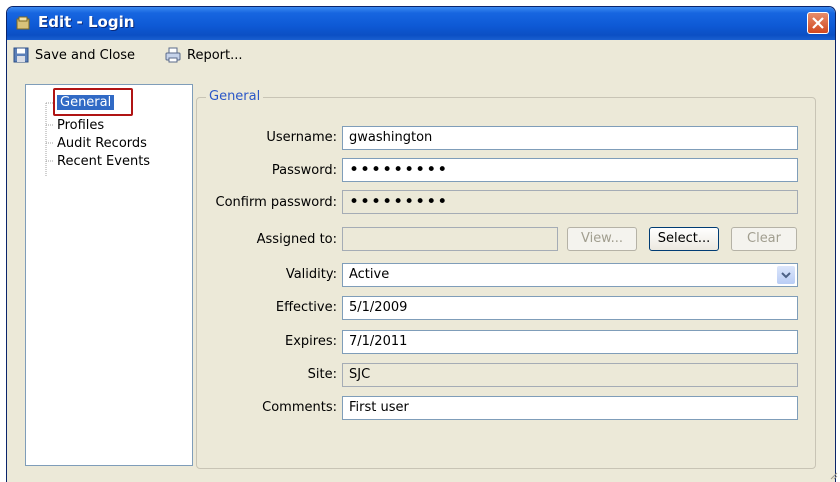 This screenshot has height=482, width=840. I want to click on confirm-password-label: Confirm password:, so click(276, 202).